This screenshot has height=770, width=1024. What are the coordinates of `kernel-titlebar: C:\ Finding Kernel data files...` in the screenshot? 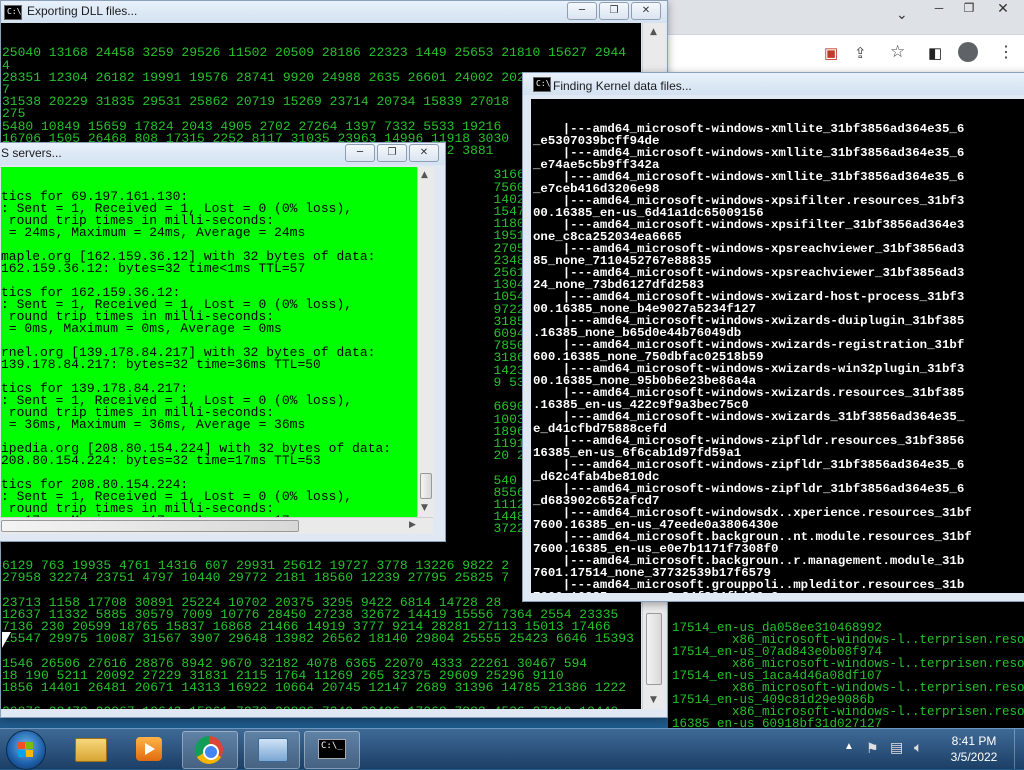 It's located at (773, 84).